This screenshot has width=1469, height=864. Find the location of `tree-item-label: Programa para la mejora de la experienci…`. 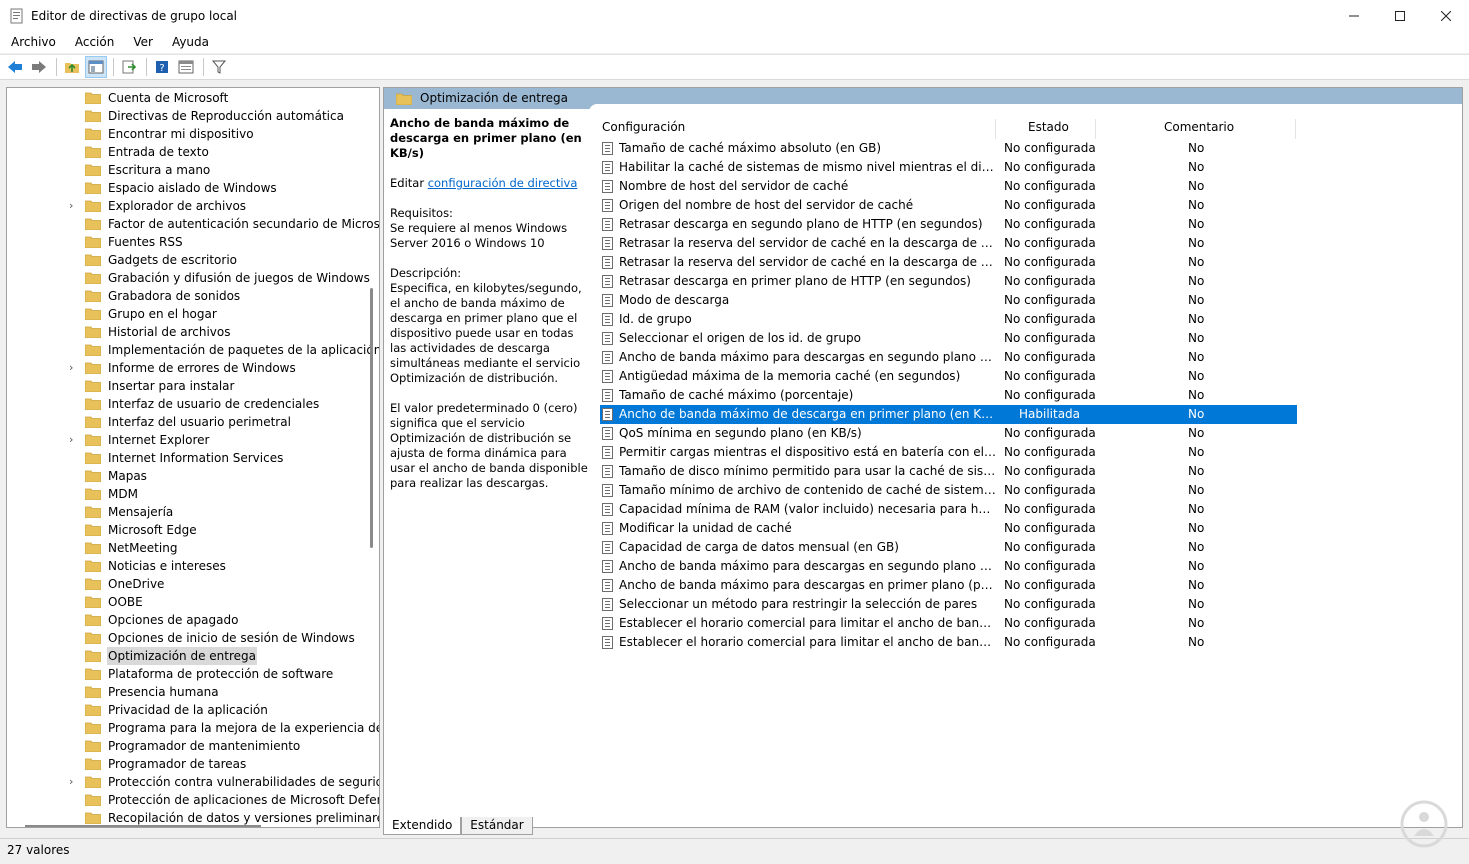

tree-item-label: Programa para la mejora de la experienci… is located at coordinates (244, 728).